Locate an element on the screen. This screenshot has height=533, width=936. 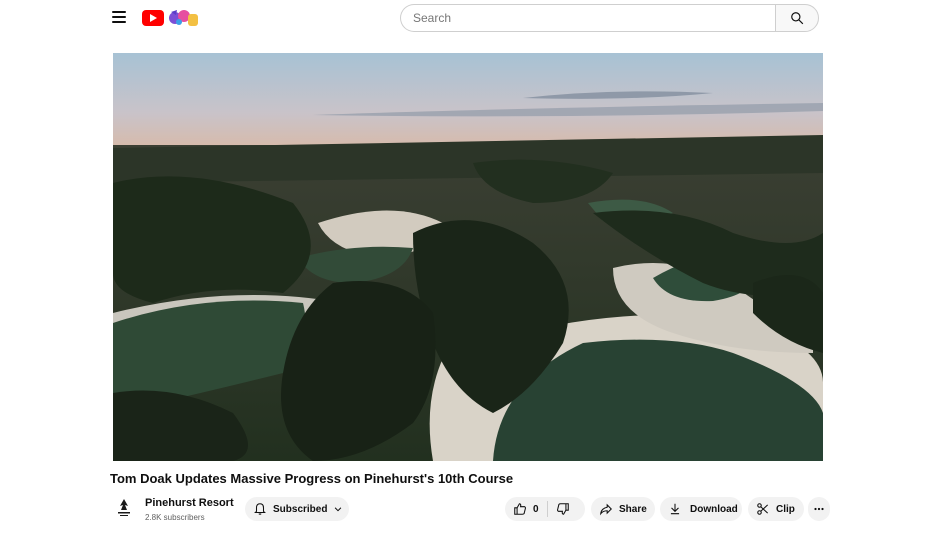
more-horizontal-icon is located at coordinates (819, 509).